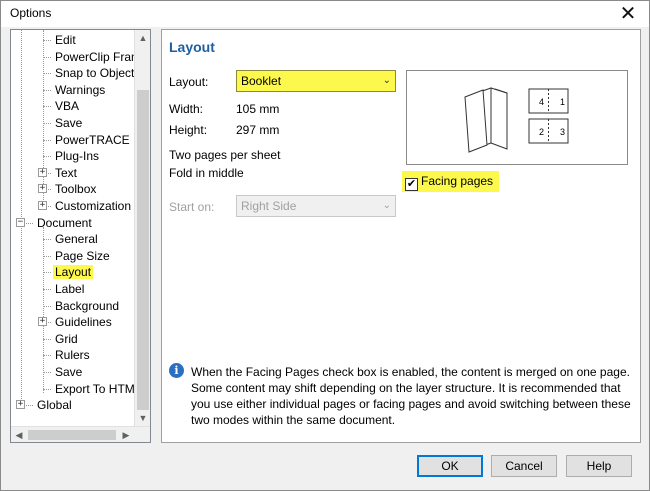 This screenshot has width=650, height=491. I want to click on collapse-icon: −, so click(20, 222).